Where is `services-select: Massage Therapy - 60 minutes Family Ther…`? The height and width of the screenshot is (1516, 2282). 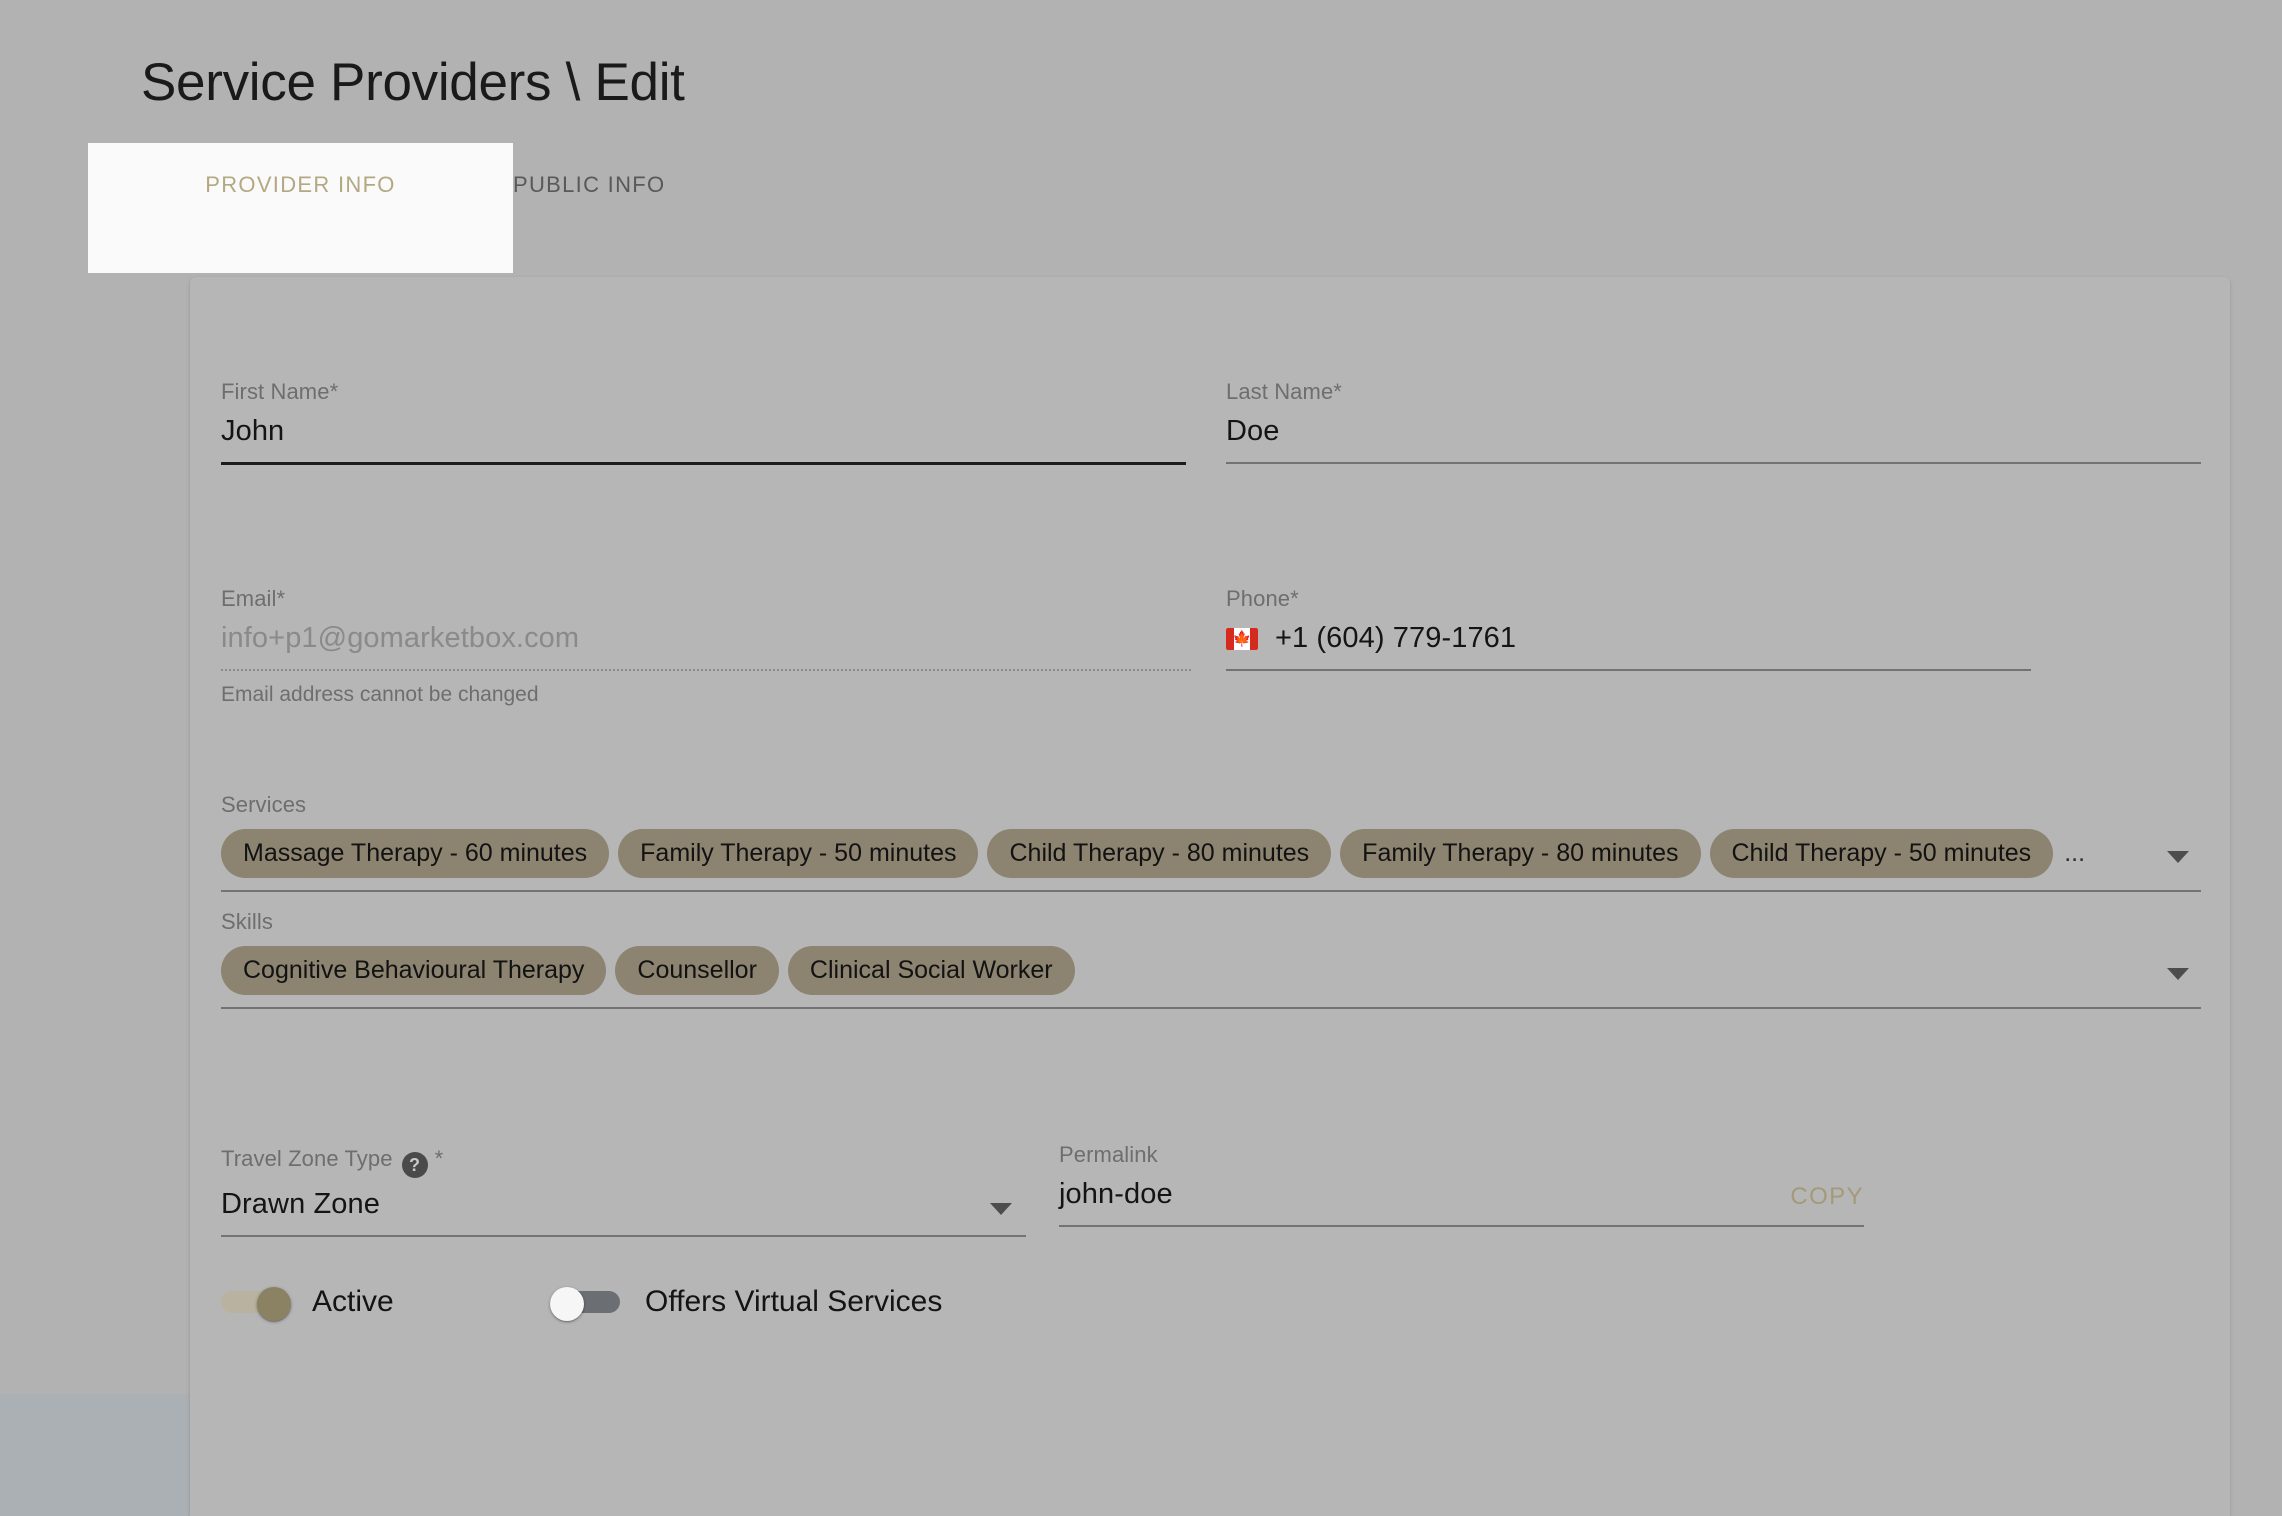
services-select: Massage Therapy - 60 minutes Family Ther… is located at coordinates (1211, 861).